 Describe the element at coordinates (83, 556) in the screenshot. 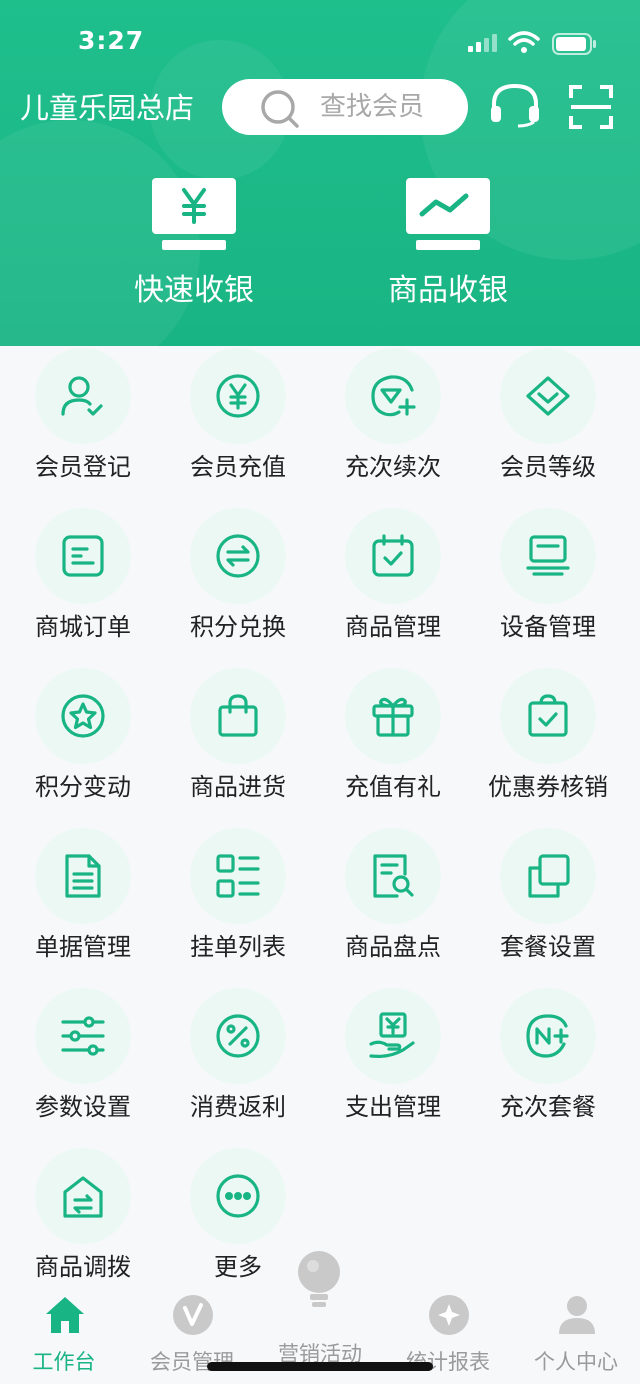

I see `order-doc-icon` at that location.